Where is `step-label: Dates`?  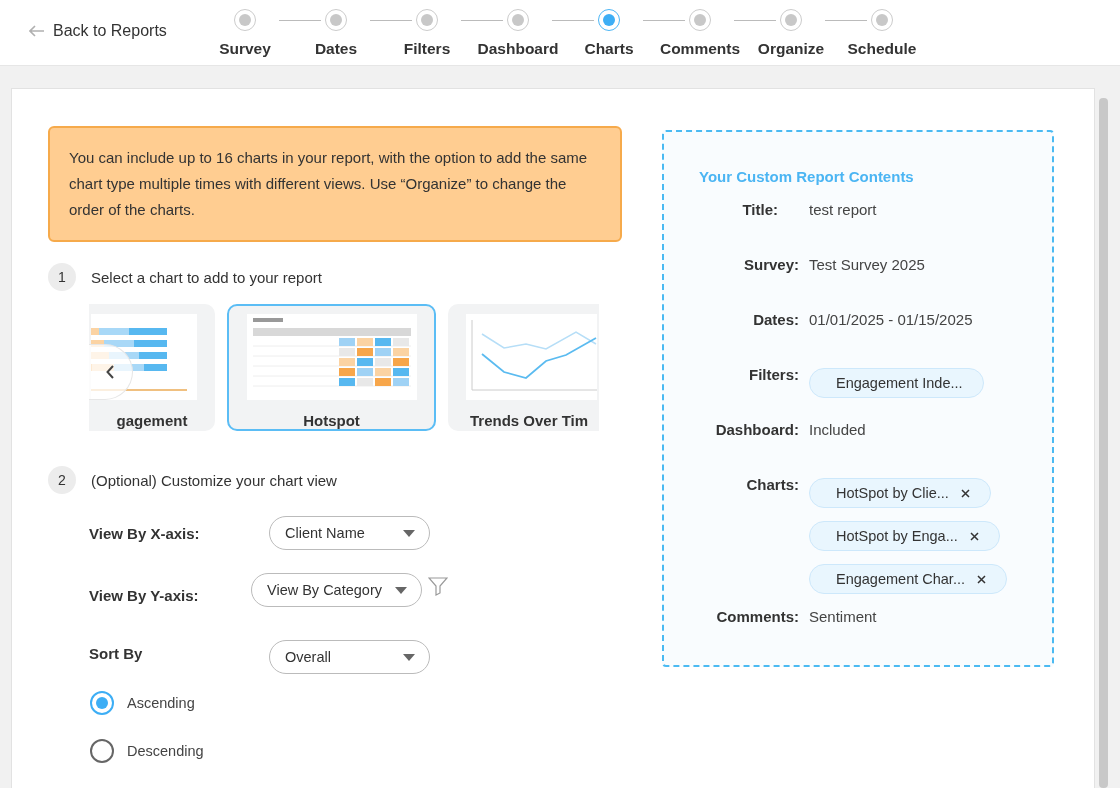
step-label: Dates is located at coordinates (336, 49).